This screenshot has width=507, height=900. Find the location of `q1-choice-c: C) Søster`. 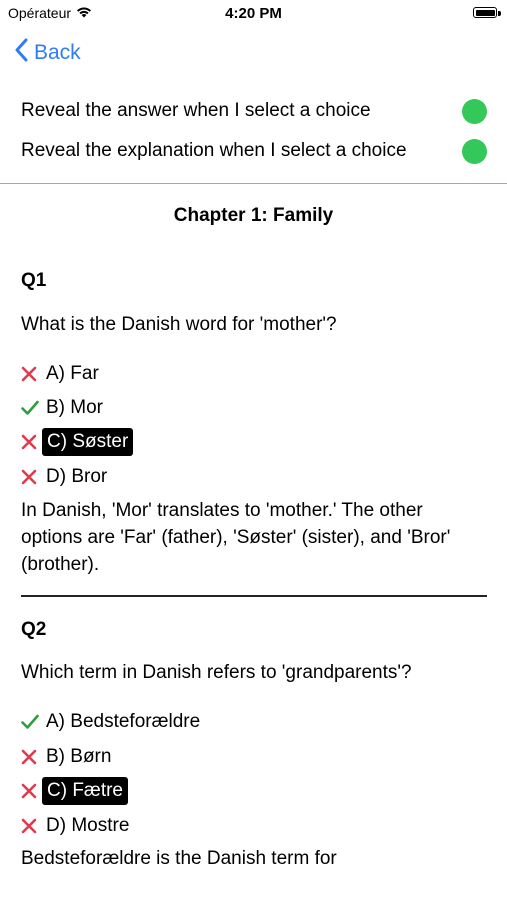

q1-choice-c: C) Søster is located at coordinates (77, 442).